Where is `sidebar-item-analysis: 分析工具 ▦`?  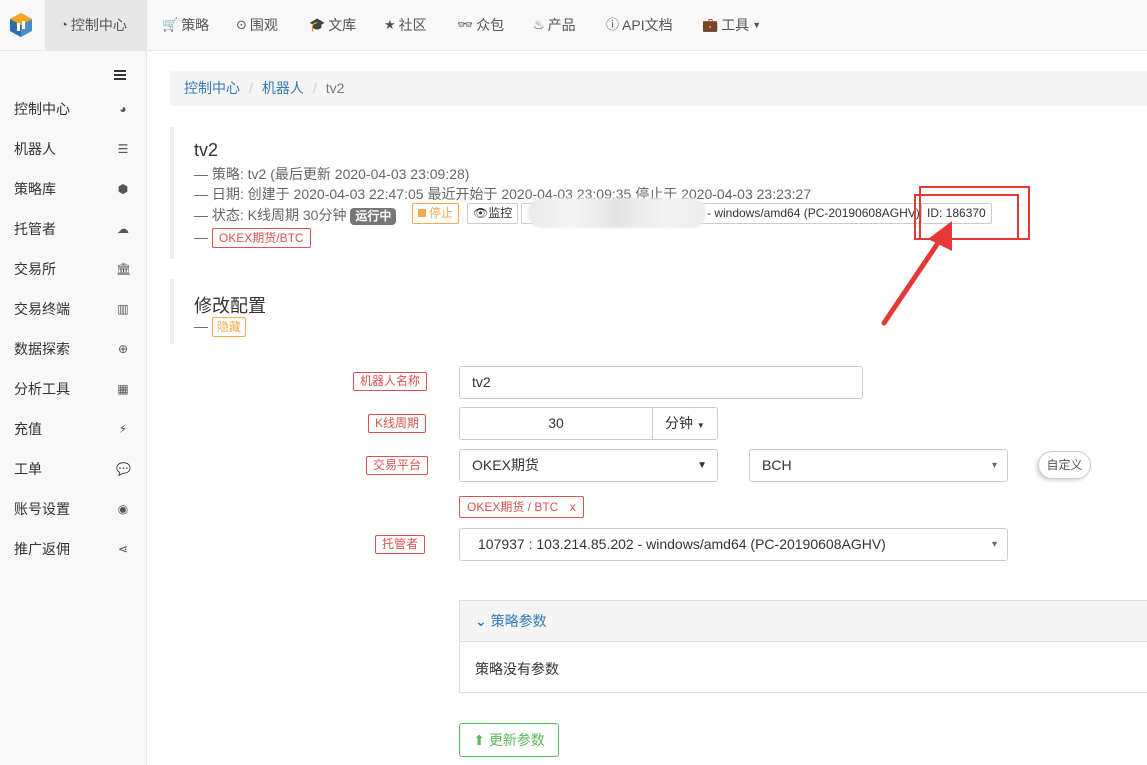 sidebar-item-analysis: 分析工具 ▦ is located at coordinates (72, 389).